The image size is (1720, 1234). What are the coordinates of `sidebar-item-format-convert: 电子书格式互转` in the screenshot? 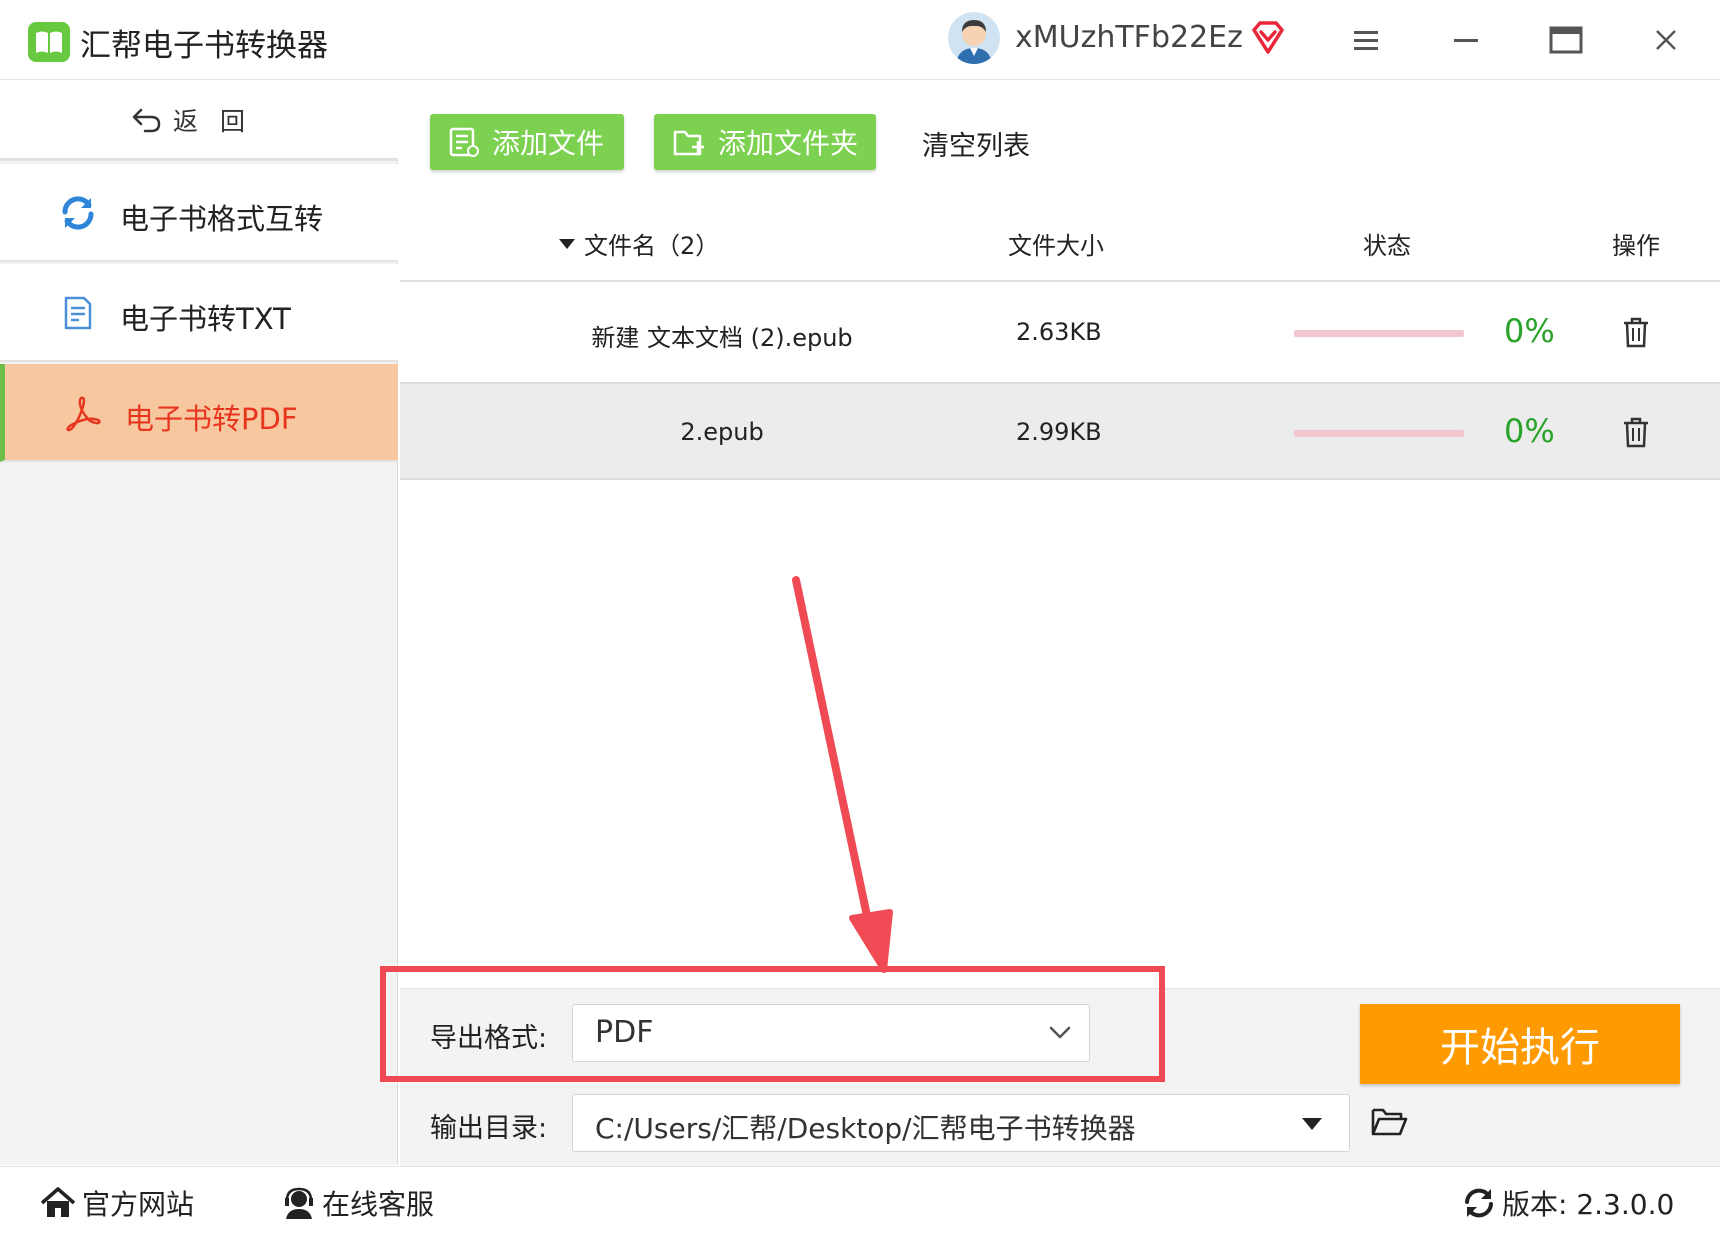 It's located at (199, 213).